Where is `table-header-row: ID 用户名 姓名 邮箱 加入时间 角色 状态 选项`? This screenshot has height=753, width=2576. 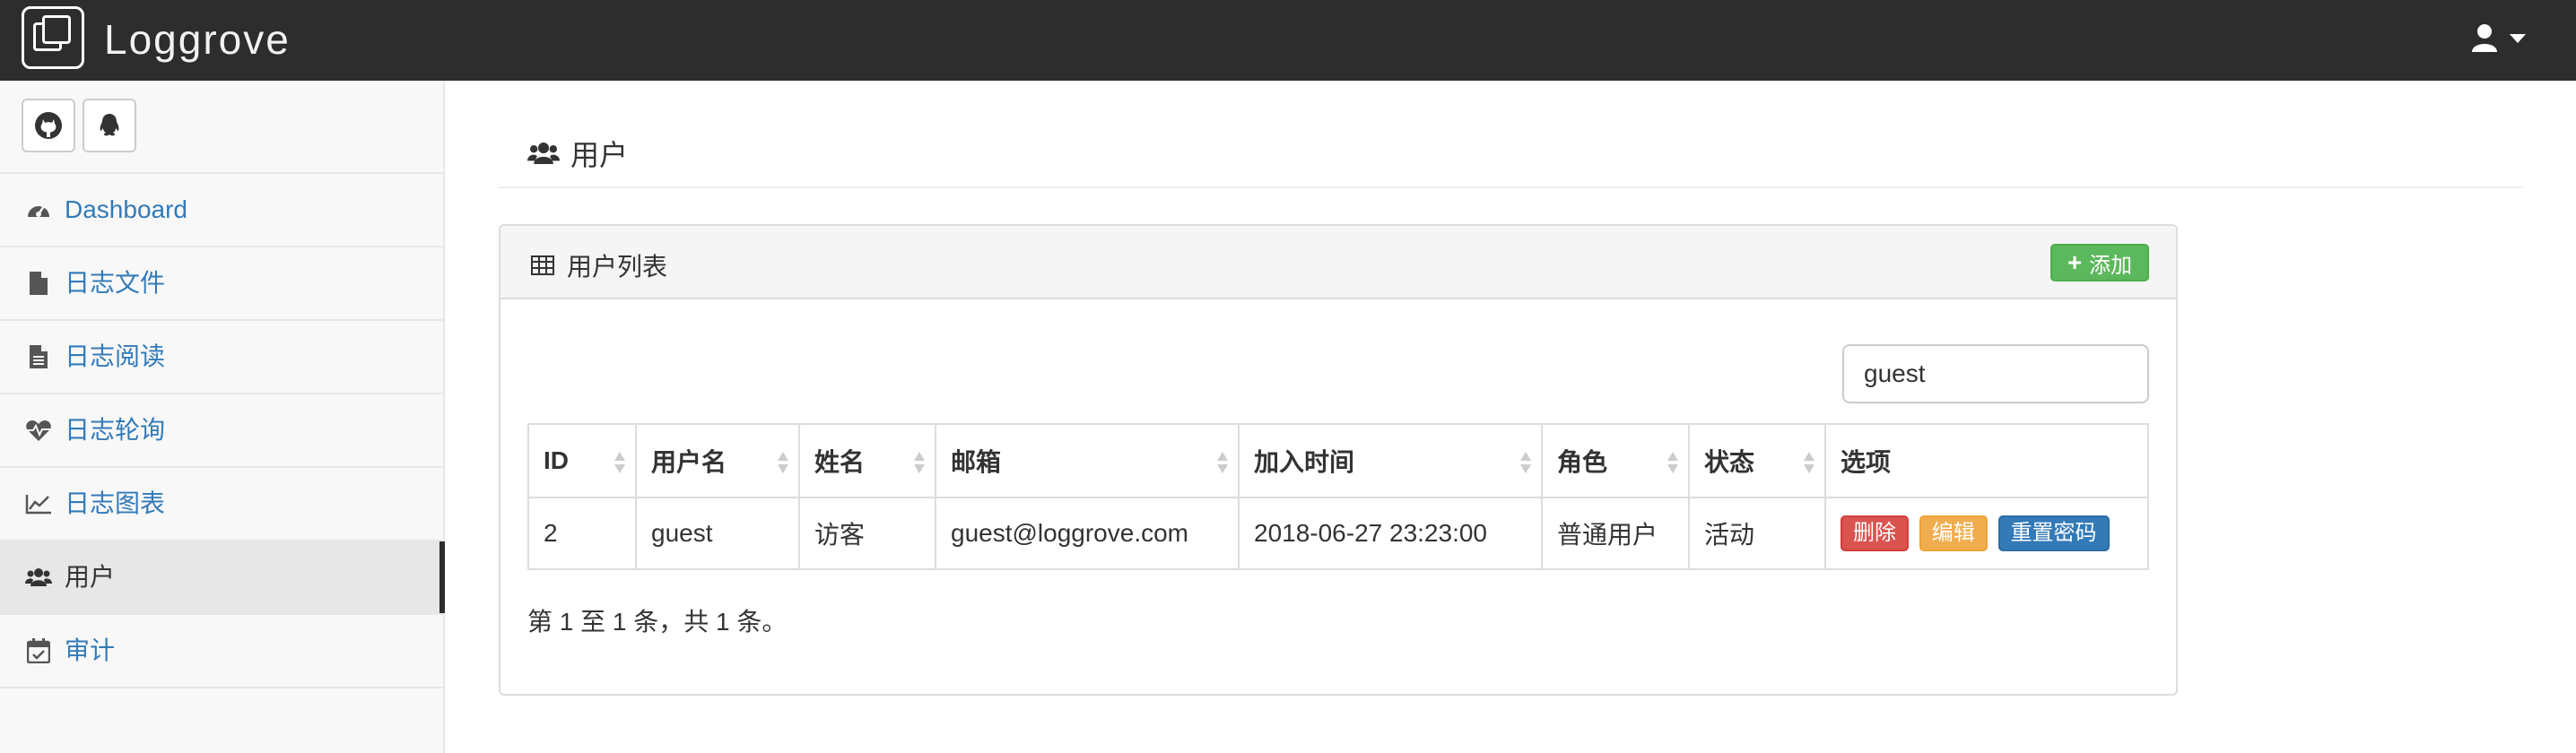
table-header-row: ID 用户名 姓名 邮箱 加入时间 角色 状态 选项 is located at coordinates (1338, 460).